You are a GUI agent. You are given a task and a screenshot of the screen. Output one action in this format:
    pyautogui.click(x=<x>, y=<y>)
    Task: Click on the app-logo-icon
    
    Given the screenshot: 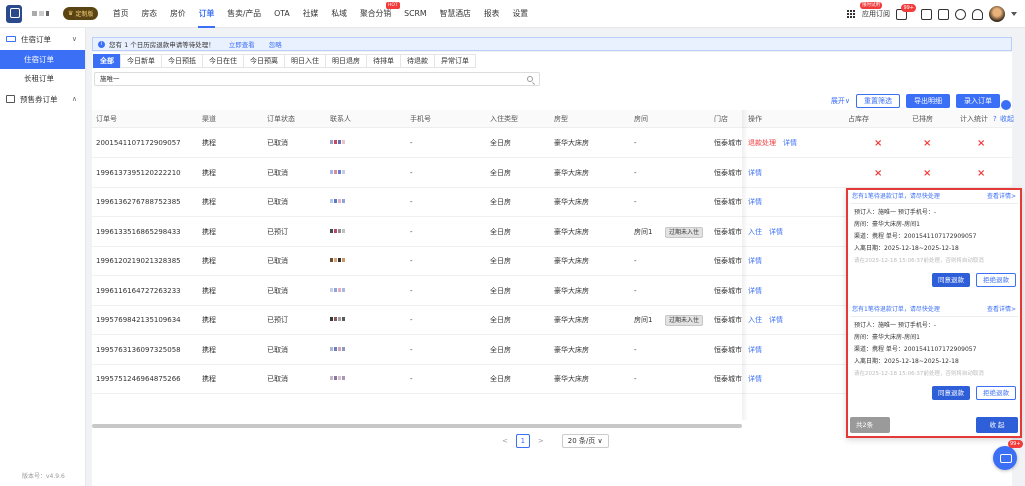 What is the action you would take?
    pyautogui.click(x=14, y=13)
    